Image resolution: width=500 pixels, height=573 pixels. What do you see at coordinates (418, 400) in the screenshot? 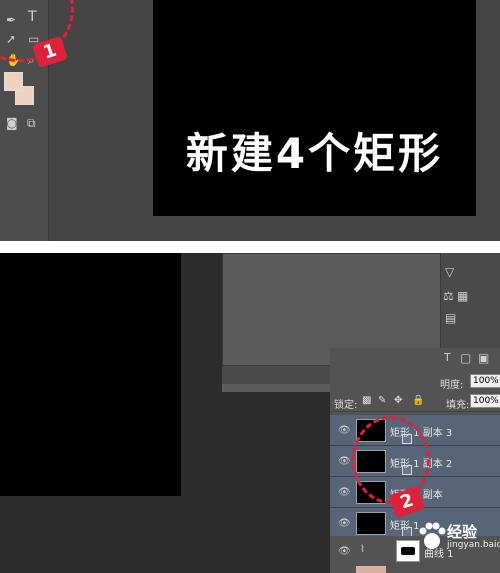
I see `lock-icon: 🔒` at bounding box center [418, 400].